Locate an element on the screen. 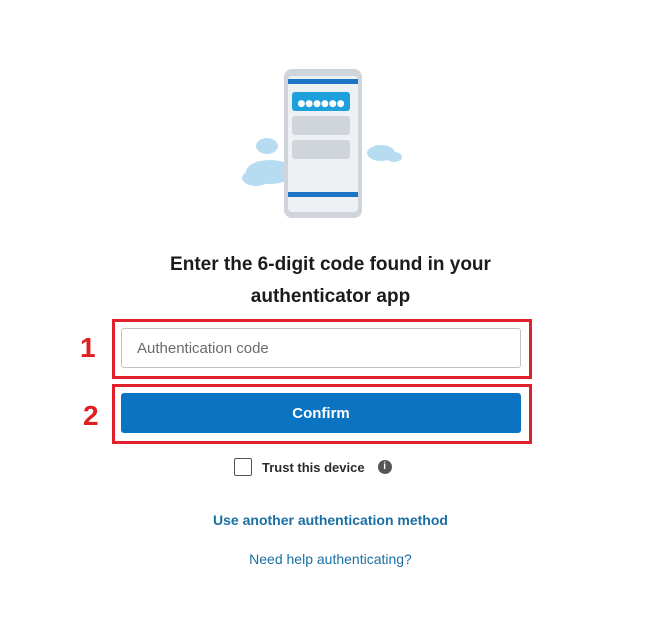  phone-illustration: ●●●●●● is located at coordinates (322, 143).